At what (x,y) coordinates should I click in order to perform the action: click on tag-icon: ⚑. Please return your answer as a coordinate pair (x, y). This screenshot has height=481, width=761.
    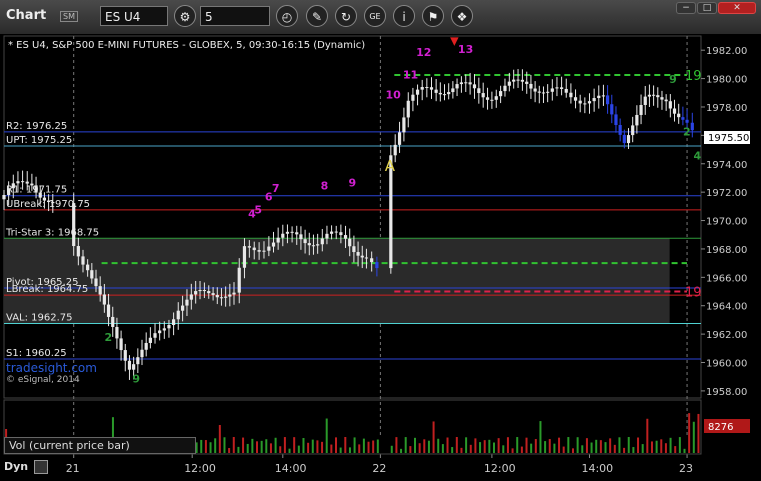
    Looking at the image, I should click on (433, 16).